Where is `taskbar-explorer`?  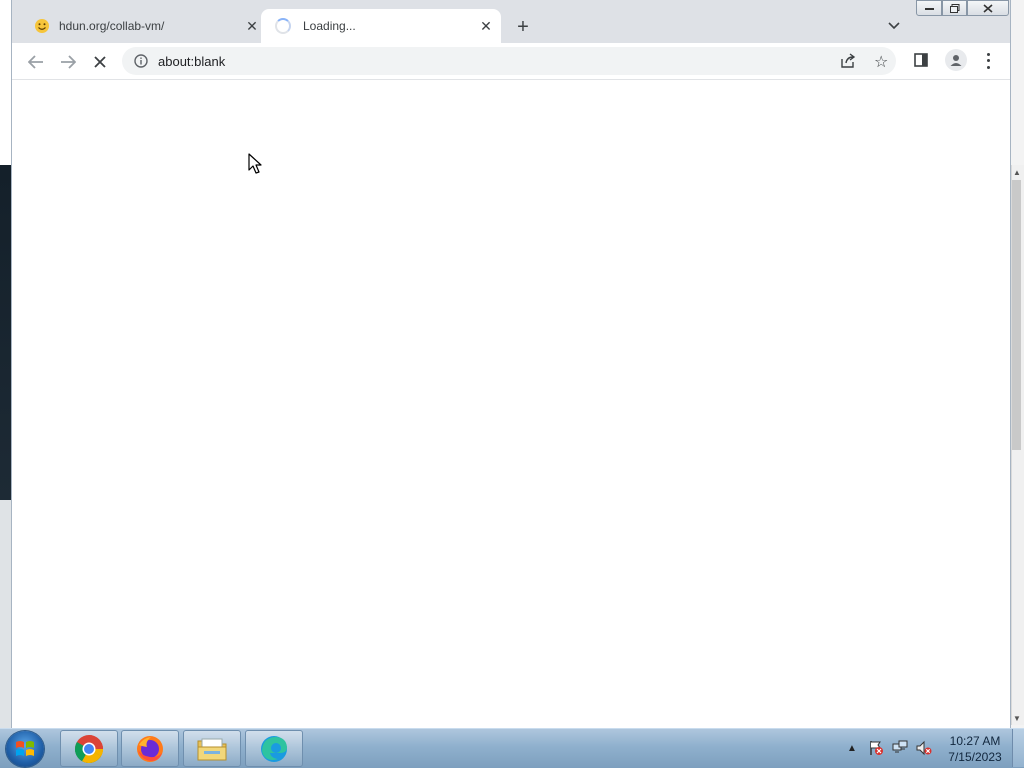 taskbar-explorer is located at coordinates (212, 748).